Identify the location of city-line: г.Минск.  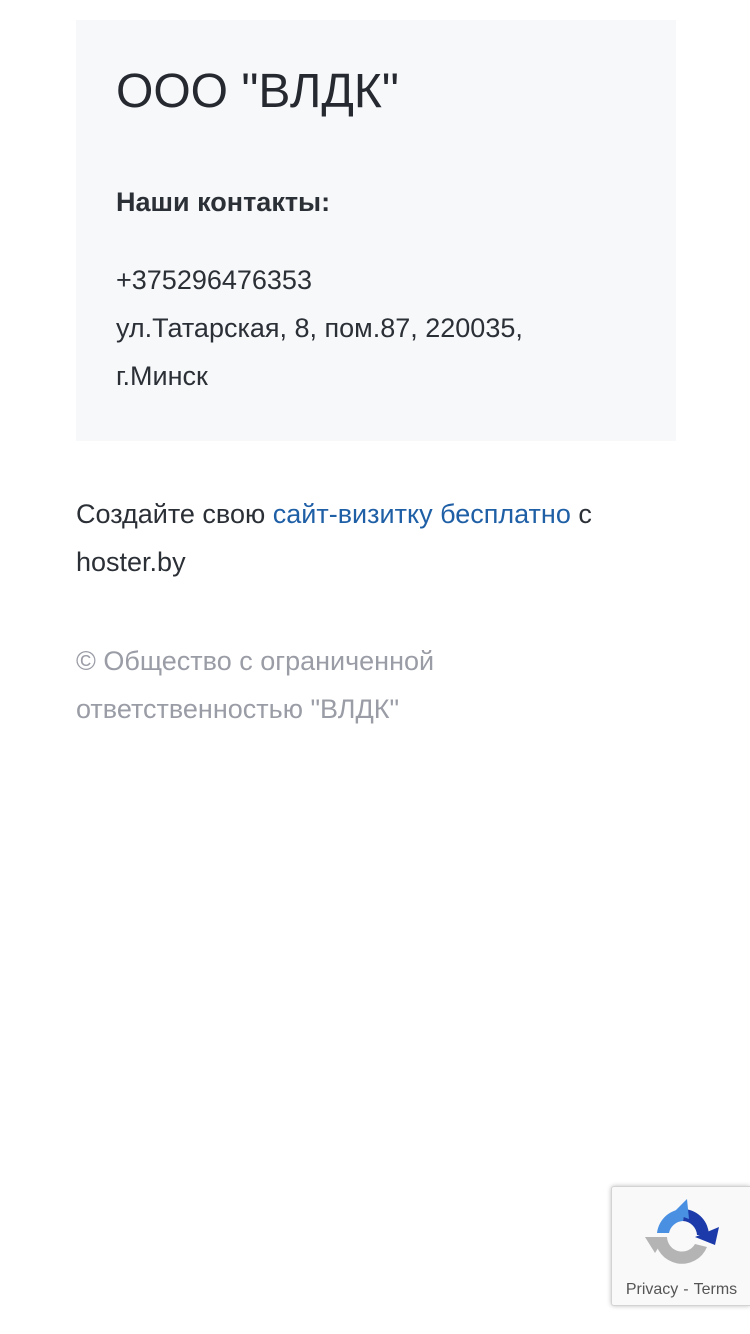
(162, 376).